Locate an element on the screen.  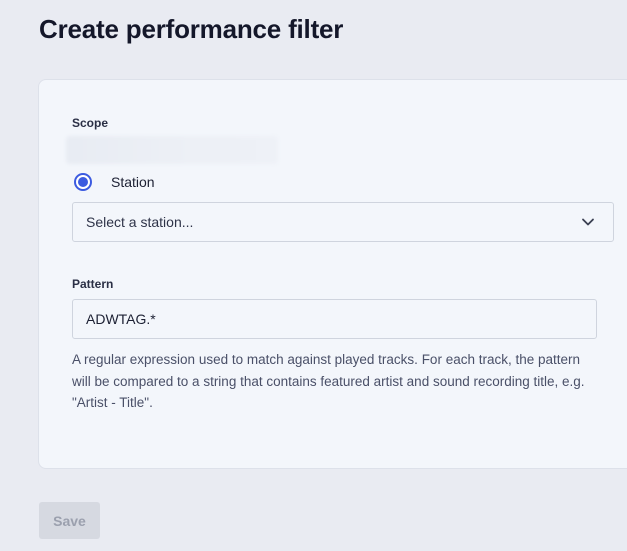
chevron-down-icon is located at coordinates (588, 222).